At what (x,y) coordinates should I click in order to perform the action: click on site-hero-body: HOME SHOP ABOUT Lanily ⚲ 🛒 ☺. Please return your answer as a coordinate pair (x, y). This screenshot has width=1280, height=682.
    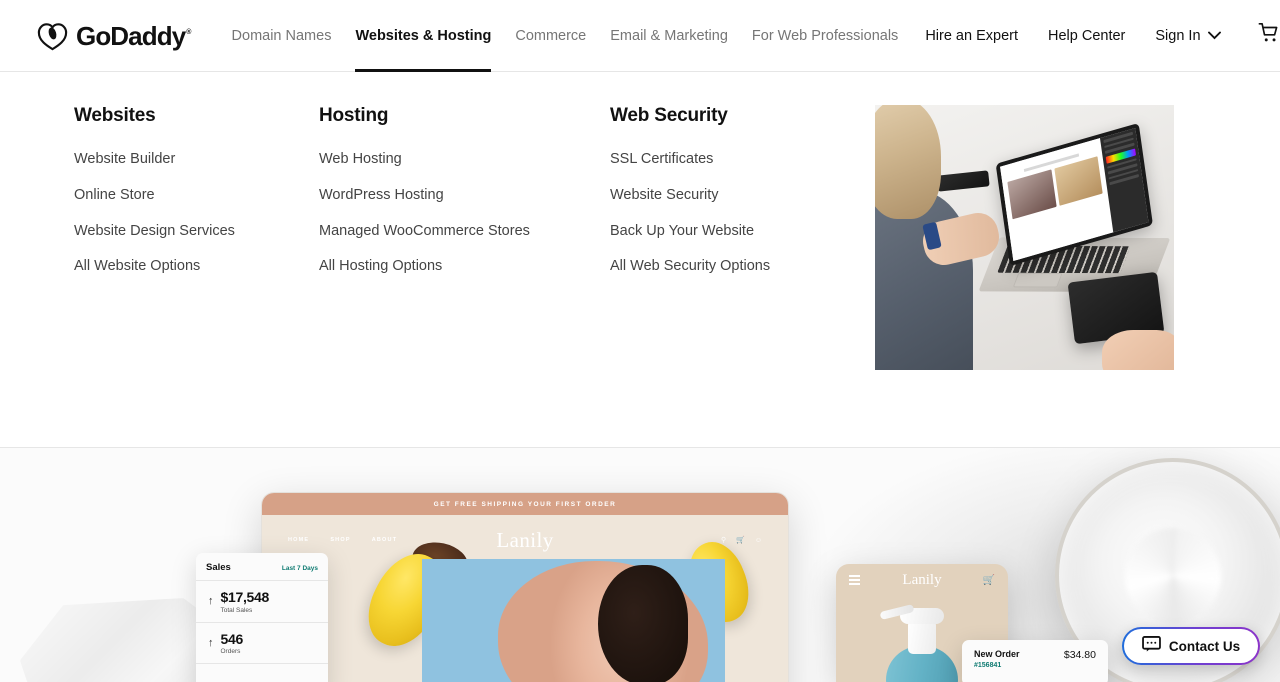
    Looking at the image, I should click on (525, 598).